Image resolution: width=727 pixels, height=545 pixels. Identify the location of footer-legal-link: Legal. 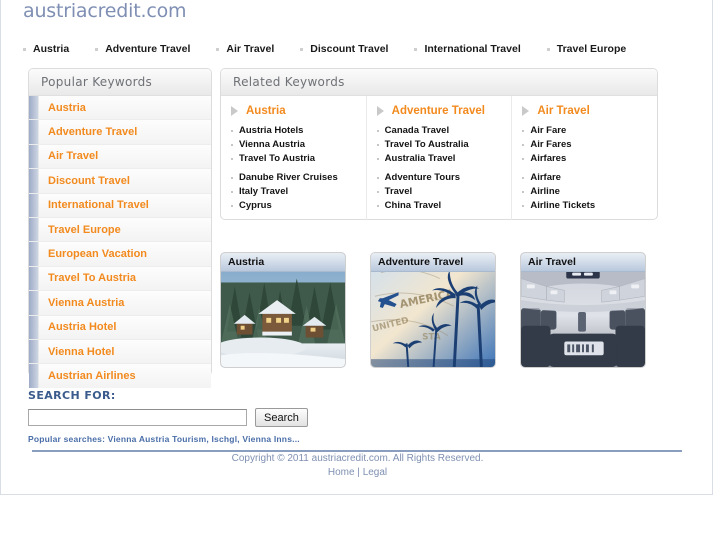
(375, 472).